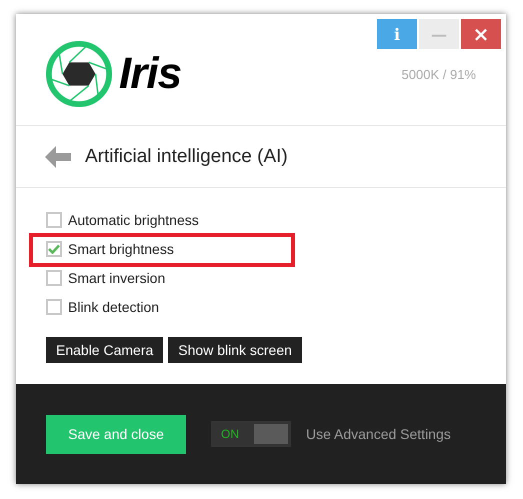  I want to click on logo-text: Iris, so click(150, 73).